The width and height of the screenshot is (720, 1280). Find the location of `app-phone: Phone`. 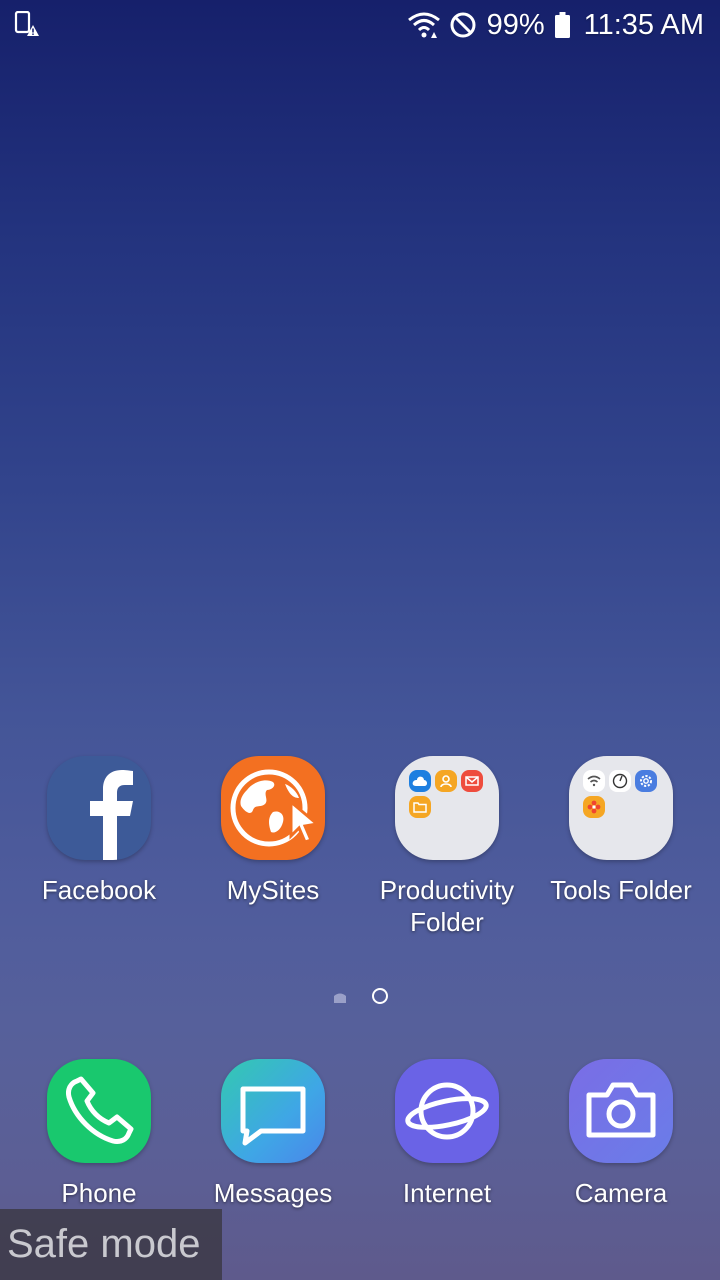

app-phone: Phone is located at coordinates (99, 1134).